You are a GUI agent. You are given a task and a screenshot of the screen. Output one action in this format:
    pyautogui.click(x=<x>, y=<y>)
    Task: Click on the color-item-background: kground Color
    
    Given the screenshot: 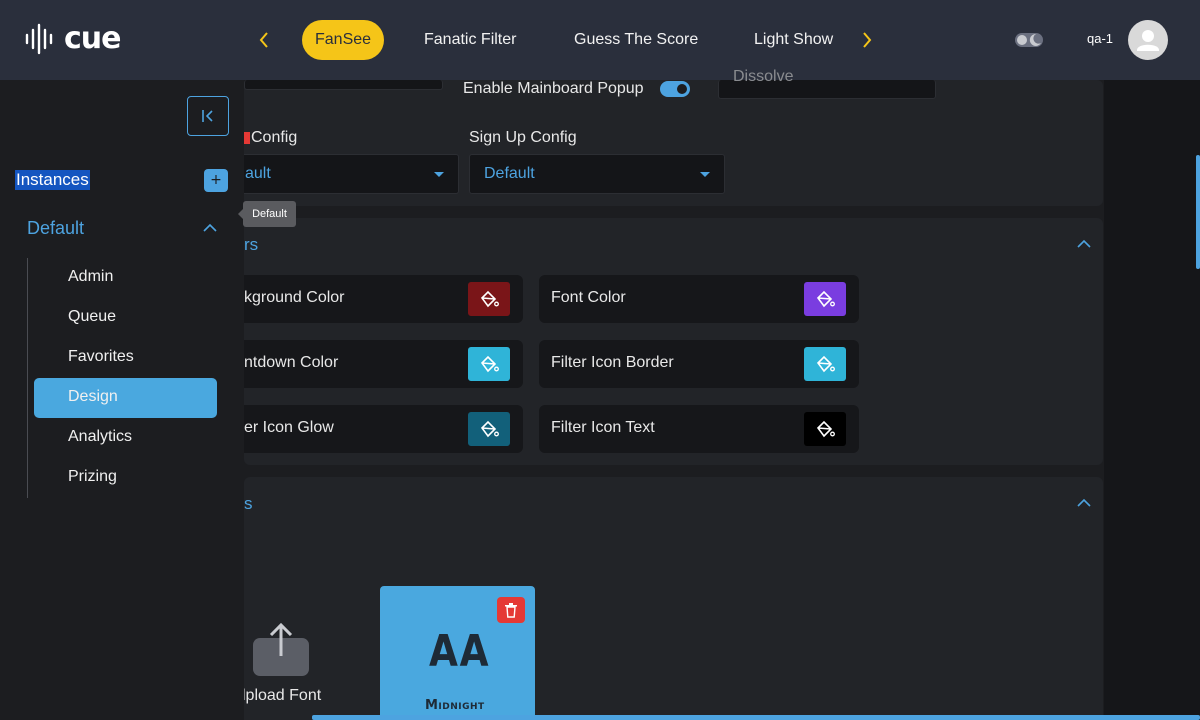 What is the action you would take?
    pyautogui.click(x=363, y=299)
    